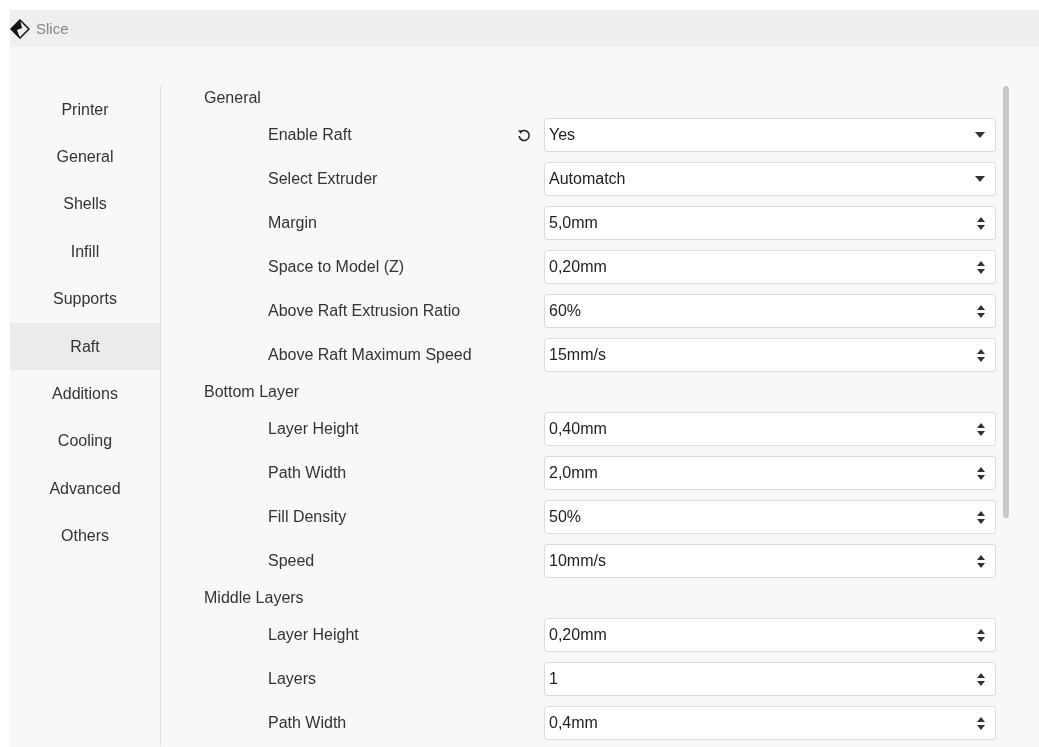  What do you see at coordinates (252, 392) in the screenshot?
I see `section-heading: Bottom Layer` at bounding box center [252, 392].